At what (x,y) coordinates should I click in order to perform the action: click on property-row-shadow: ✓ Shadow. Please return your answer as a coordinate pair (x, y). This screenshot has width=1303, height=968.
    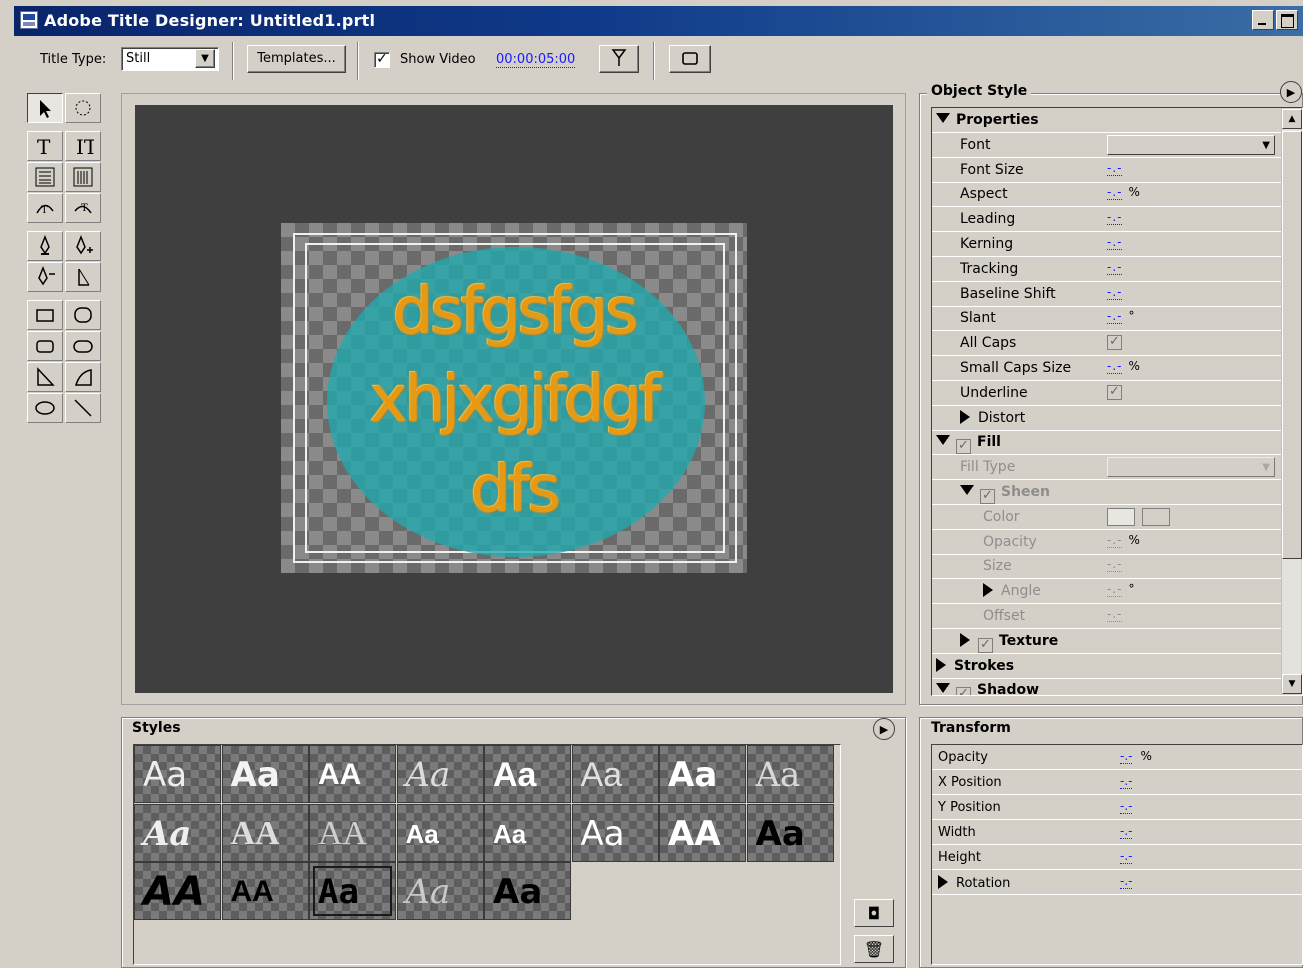
    Looking at the image, I should click on (1107, 686).